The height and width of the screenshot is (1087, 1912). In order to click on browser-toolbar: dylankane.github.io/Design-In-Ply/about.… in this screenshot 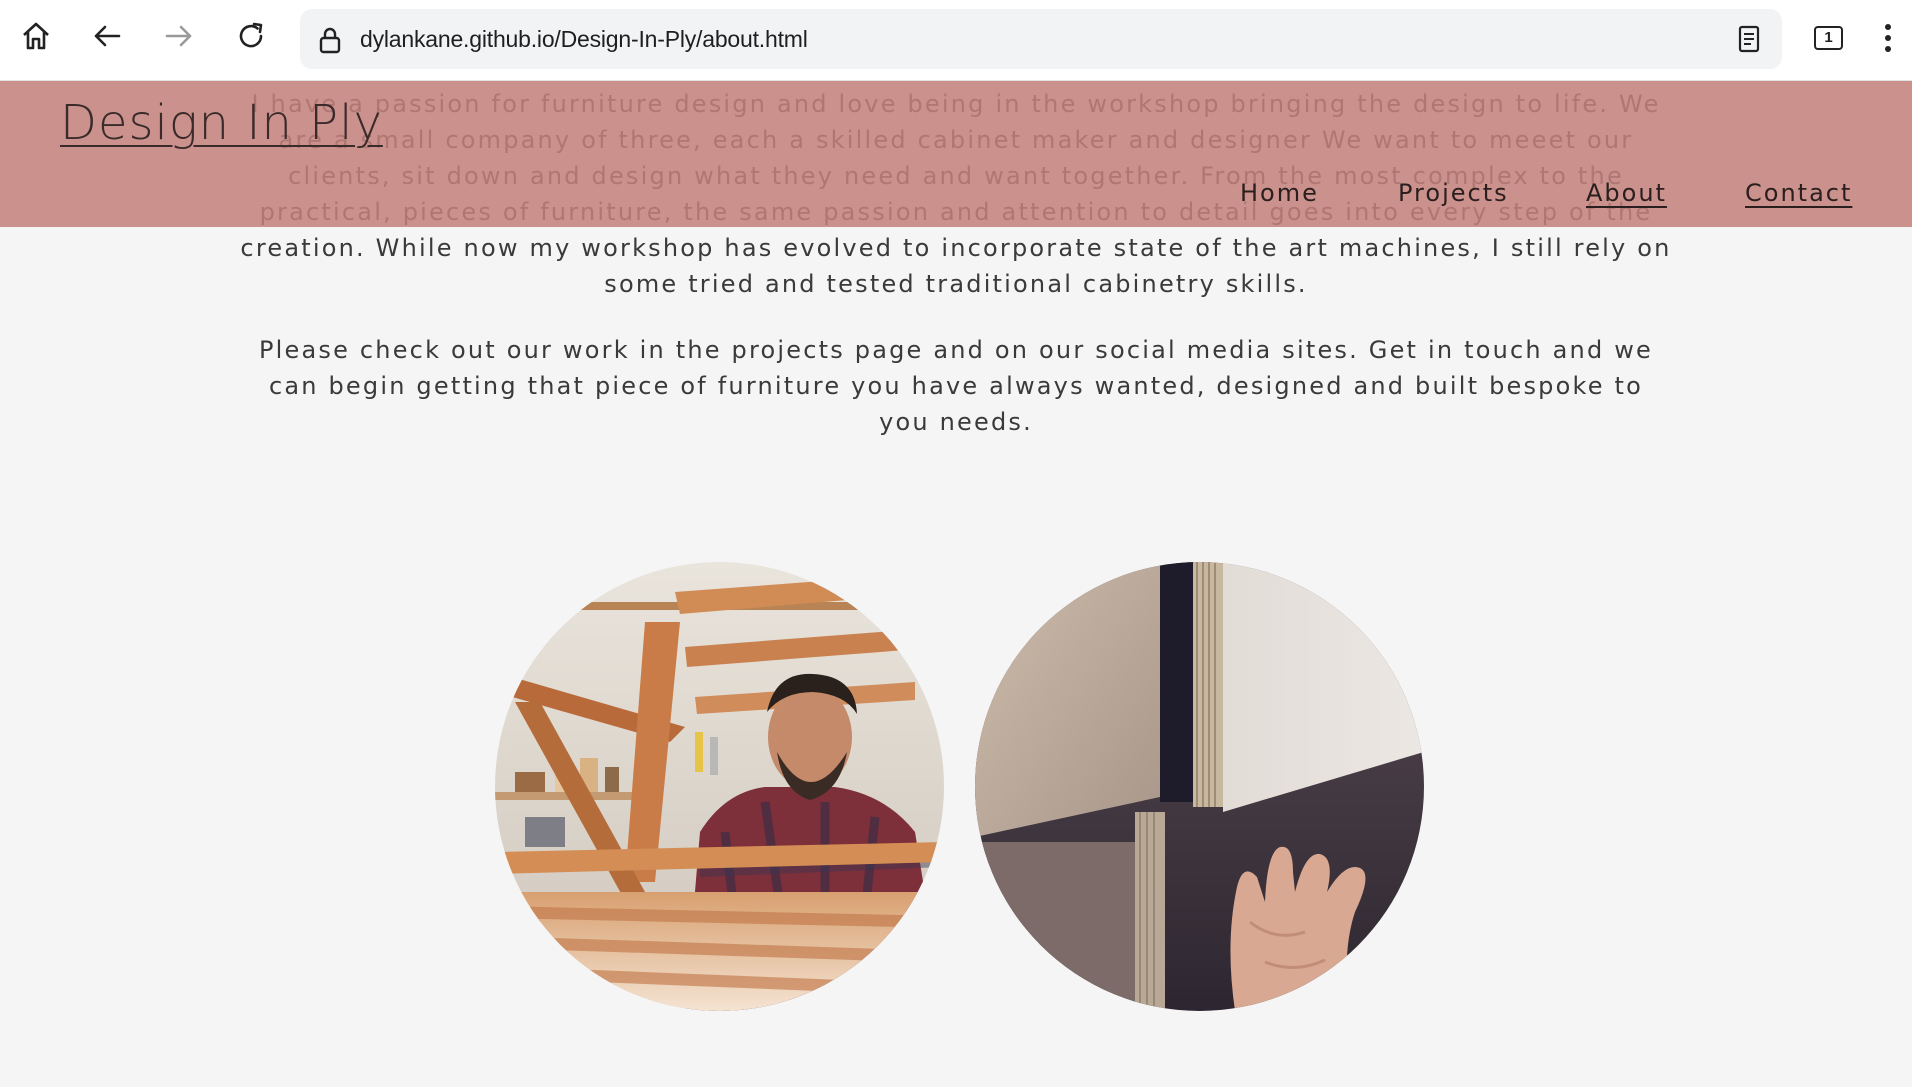, I will do `click(956, 40)`.